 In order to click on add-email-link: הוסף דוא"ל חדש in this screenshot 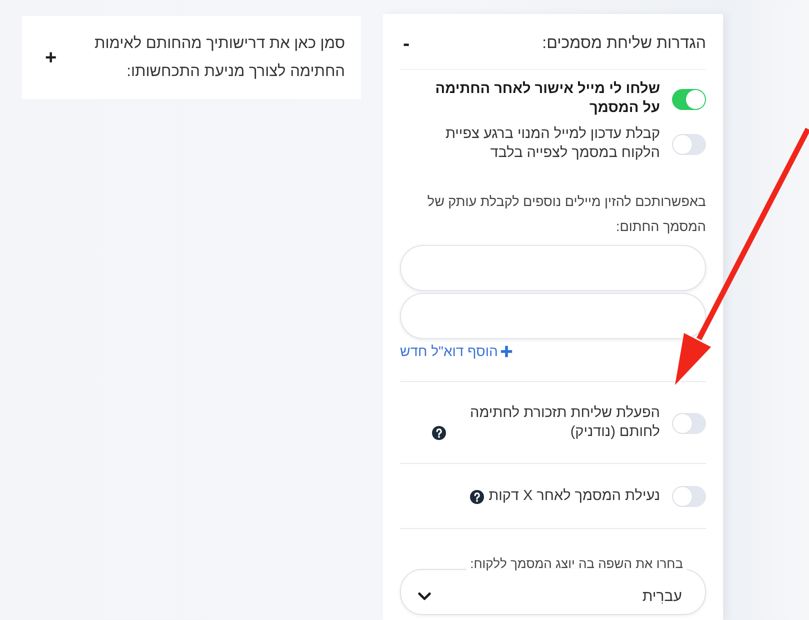, I will do `click(456, 351)`.